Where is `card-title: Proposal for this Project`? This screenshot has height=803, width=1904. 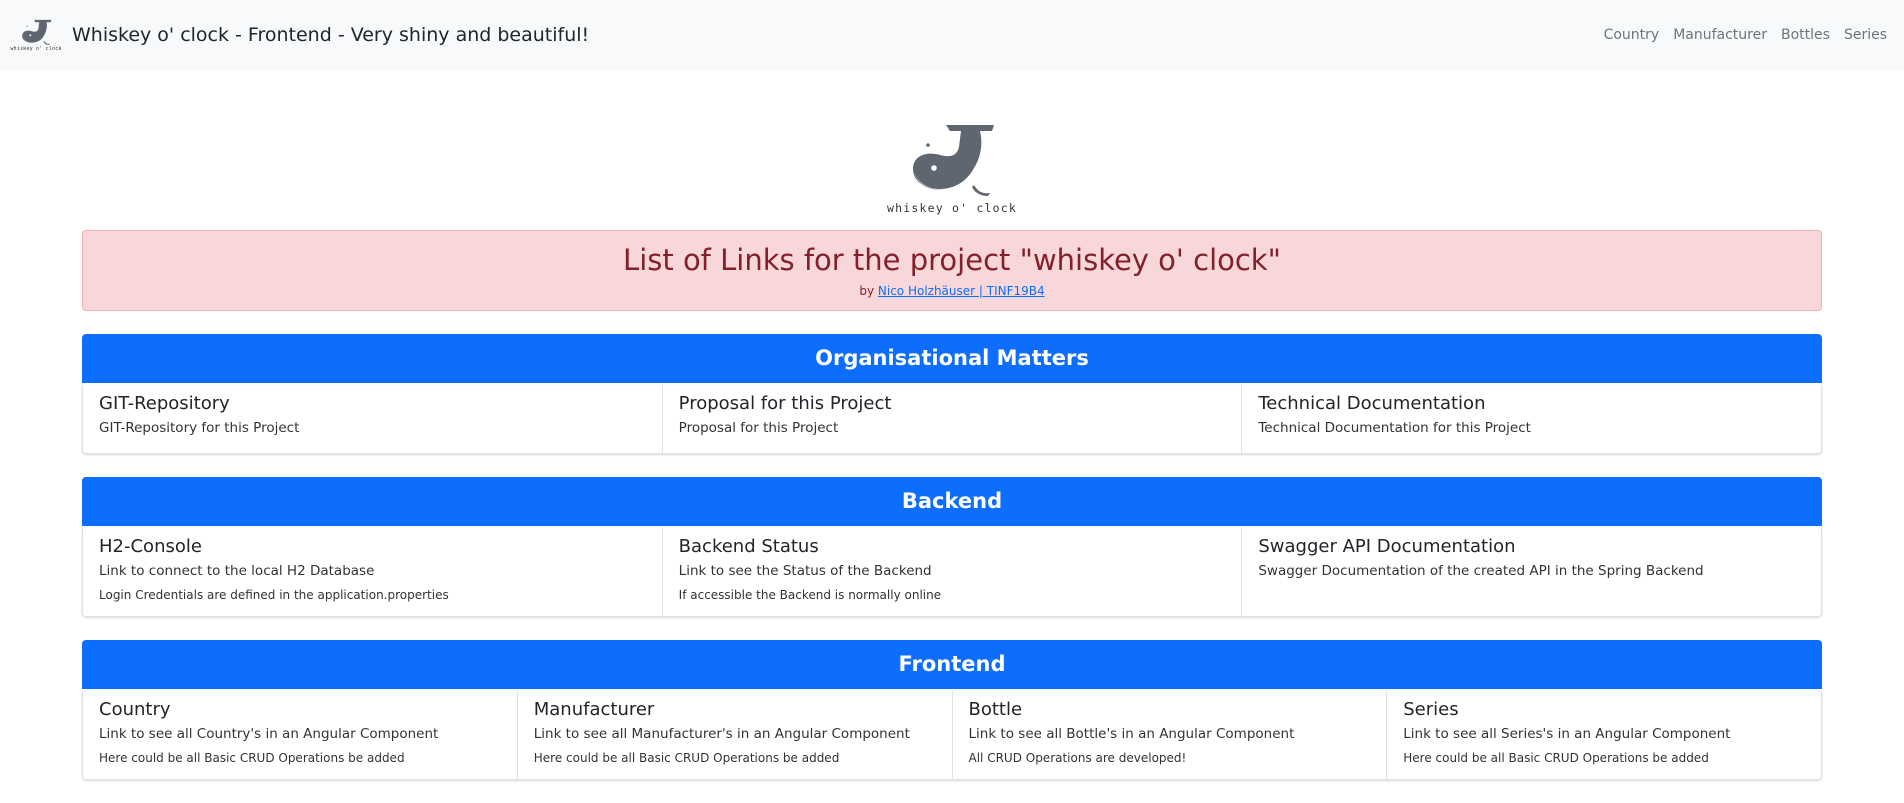
card-title: Proposal for this Project is located at coordinates (785, 403).